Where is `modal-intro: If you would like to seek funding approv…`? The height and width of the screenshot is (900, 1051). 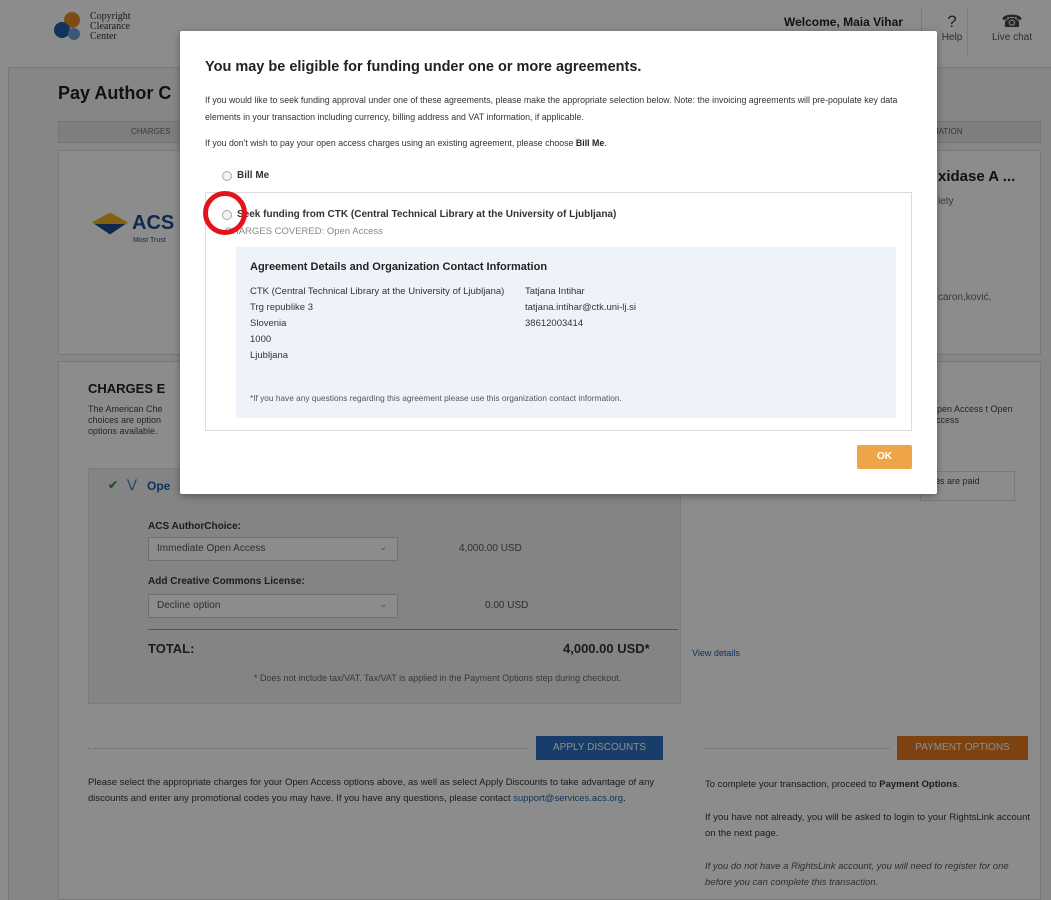 modal-intro: If you would like to seek funding approv… is located at coordinates (551, 108).